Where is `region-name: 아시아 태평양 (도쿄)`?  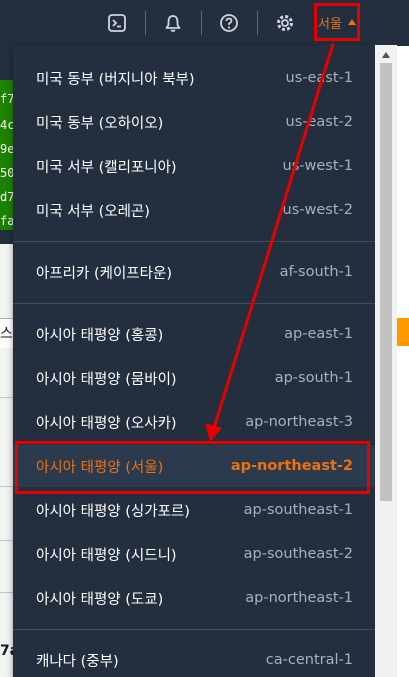
region-name: 아시아 태평양 (도쿄) is located at coordinates (100, 599).